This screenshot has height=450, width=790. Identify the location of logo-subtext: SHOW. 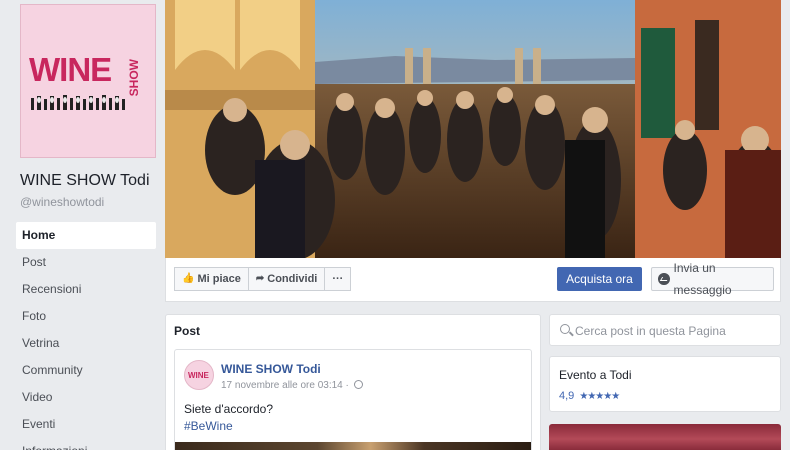
(134, 78).